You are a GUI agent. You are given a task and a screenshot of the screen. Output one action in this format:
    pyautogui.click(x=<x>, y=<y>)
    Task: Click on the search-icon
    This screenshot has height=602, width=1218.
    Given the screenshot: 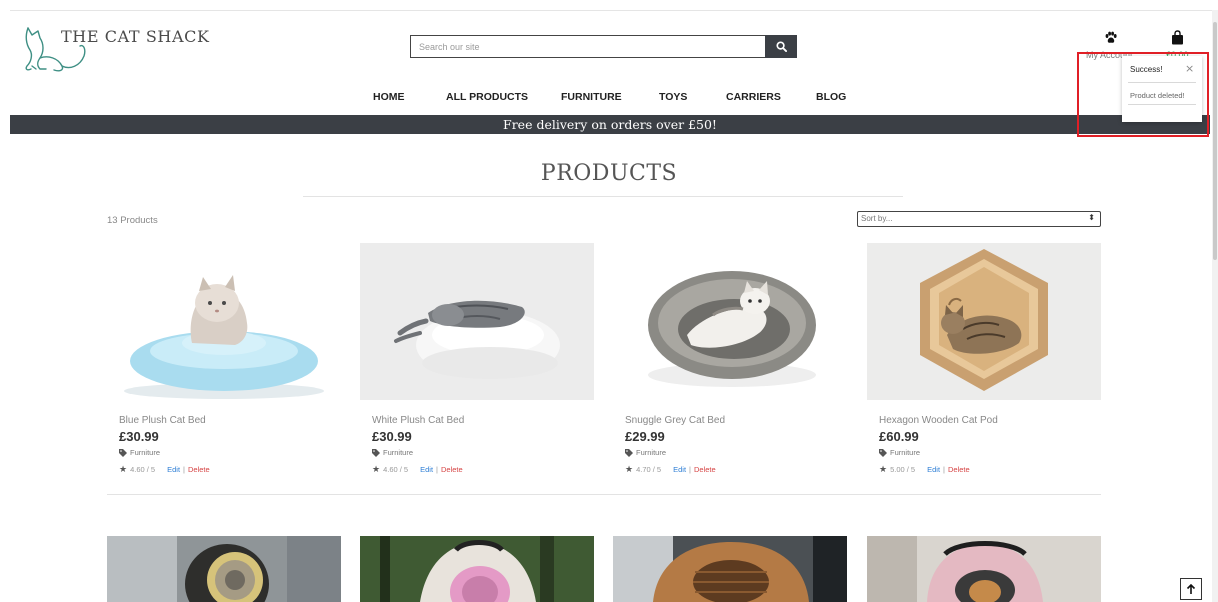 What is the action you would take?
    pyautogui.click(x=781, y=46)
    